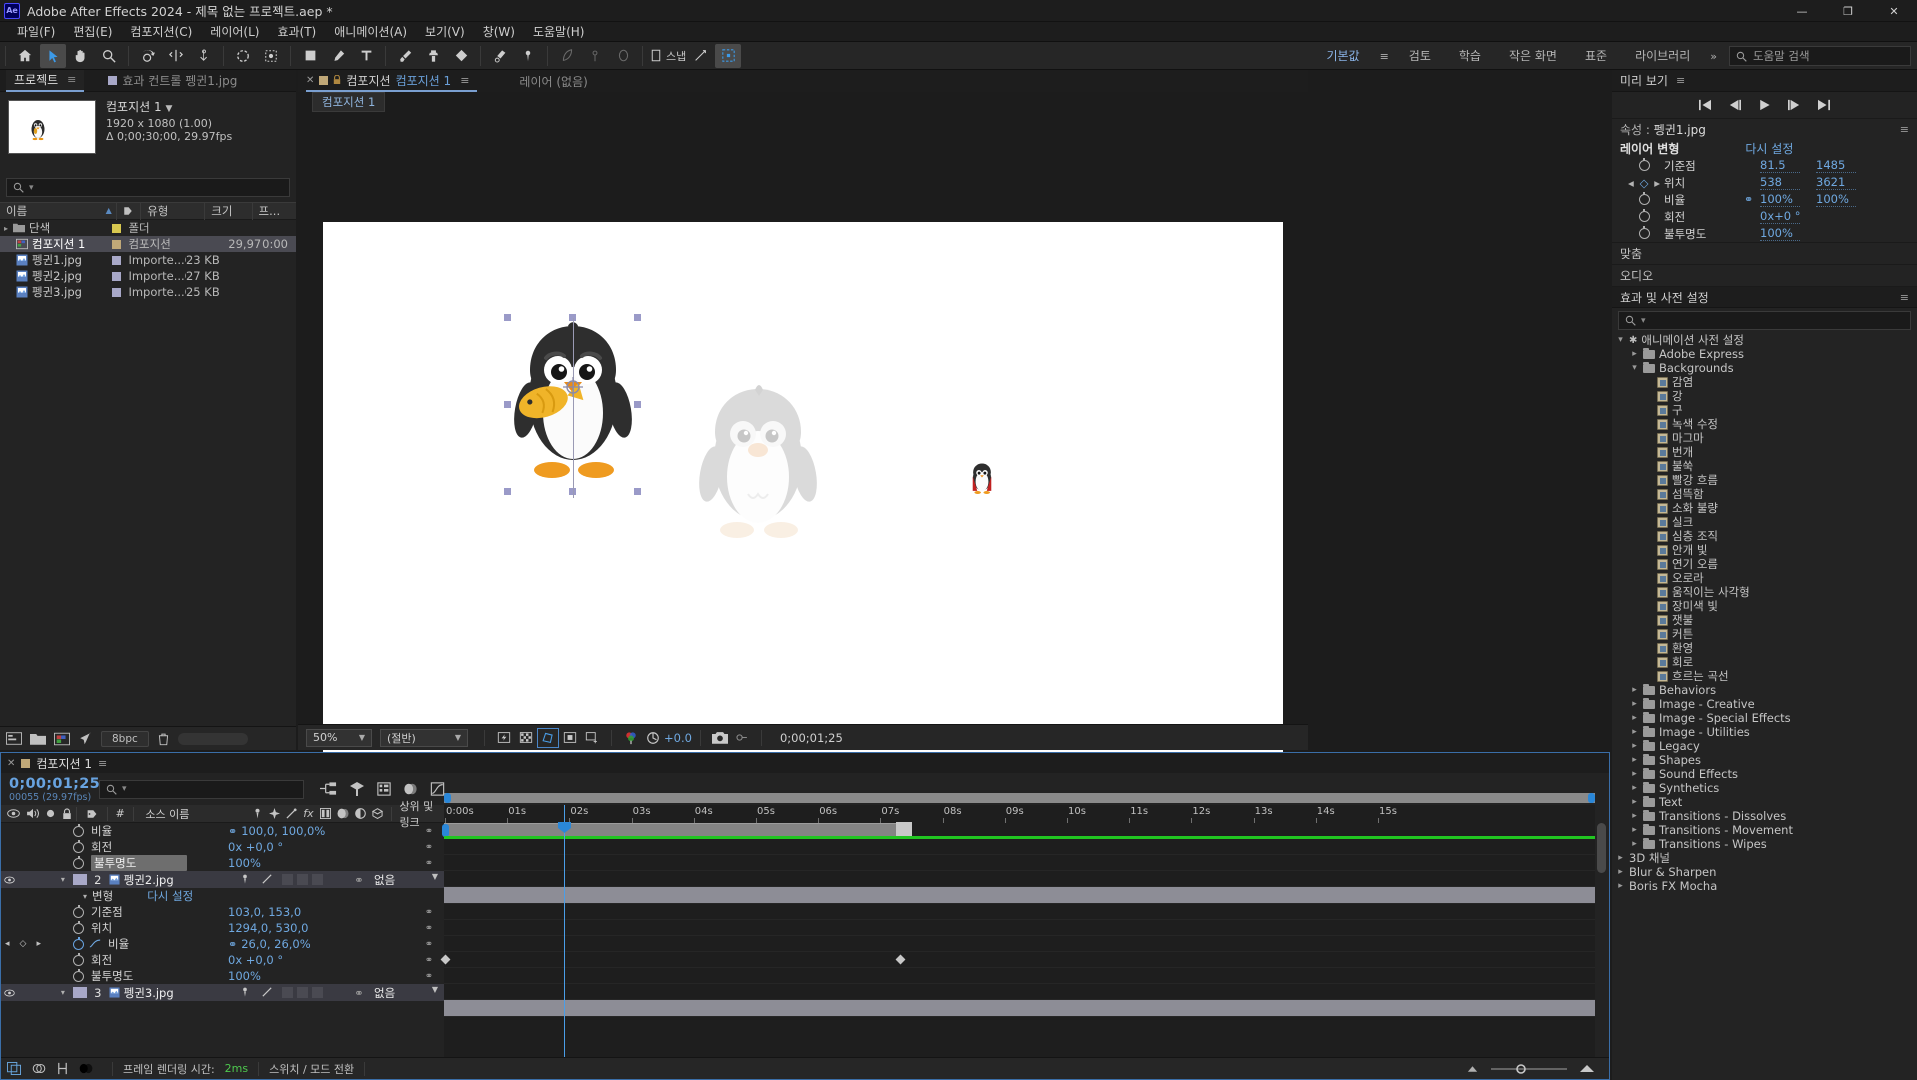 This screenshot has width=1917, height=1080. I want to click on tab-layer: 레이어 (없음), so click(553, 81).